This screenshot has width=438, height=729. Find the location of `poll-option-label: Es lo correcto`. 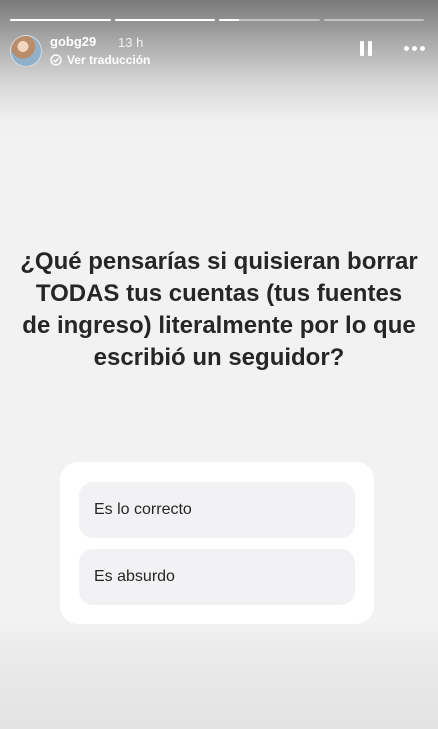

poll-option-label: Es lo correcto is located at coordinates (143, 509).